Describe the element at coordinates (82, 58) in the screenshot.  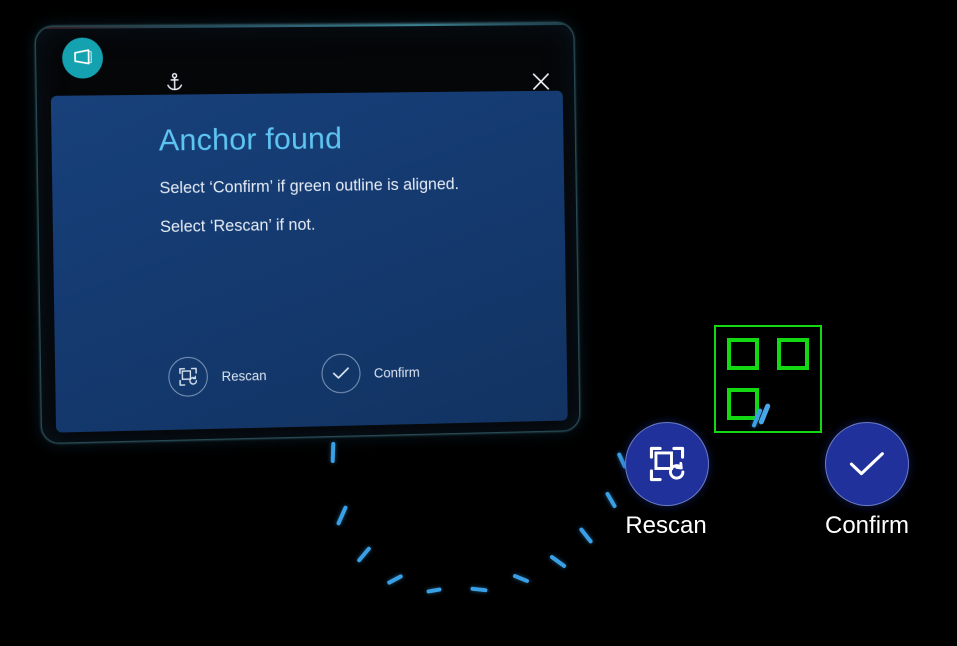
I see `mixed-reality-window-icon` at that location.